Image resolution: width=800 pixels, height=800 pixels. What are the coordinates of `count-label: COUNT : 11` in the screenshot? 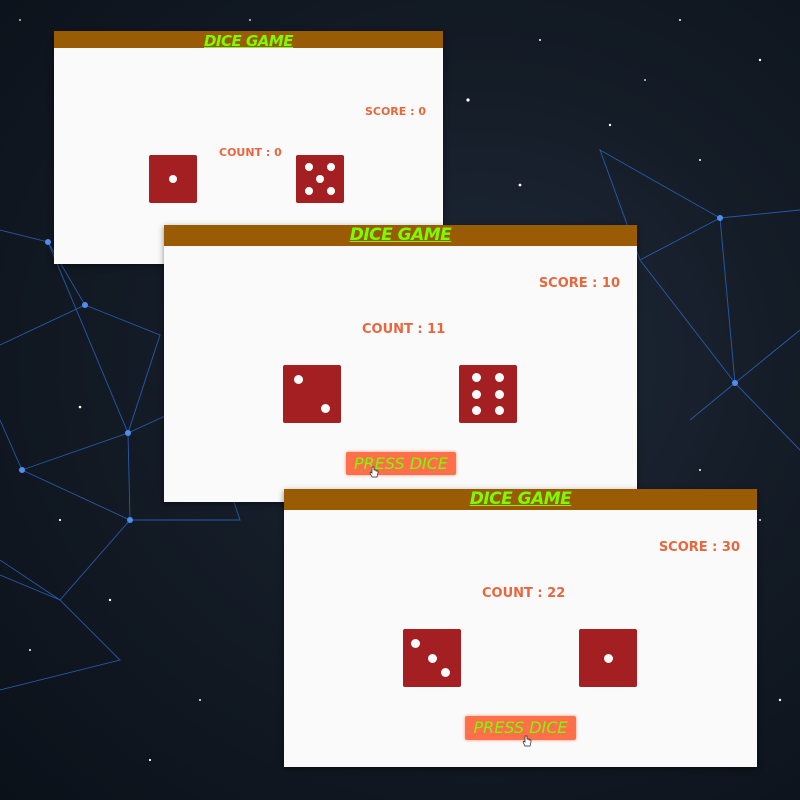 It's located at (404, 329).